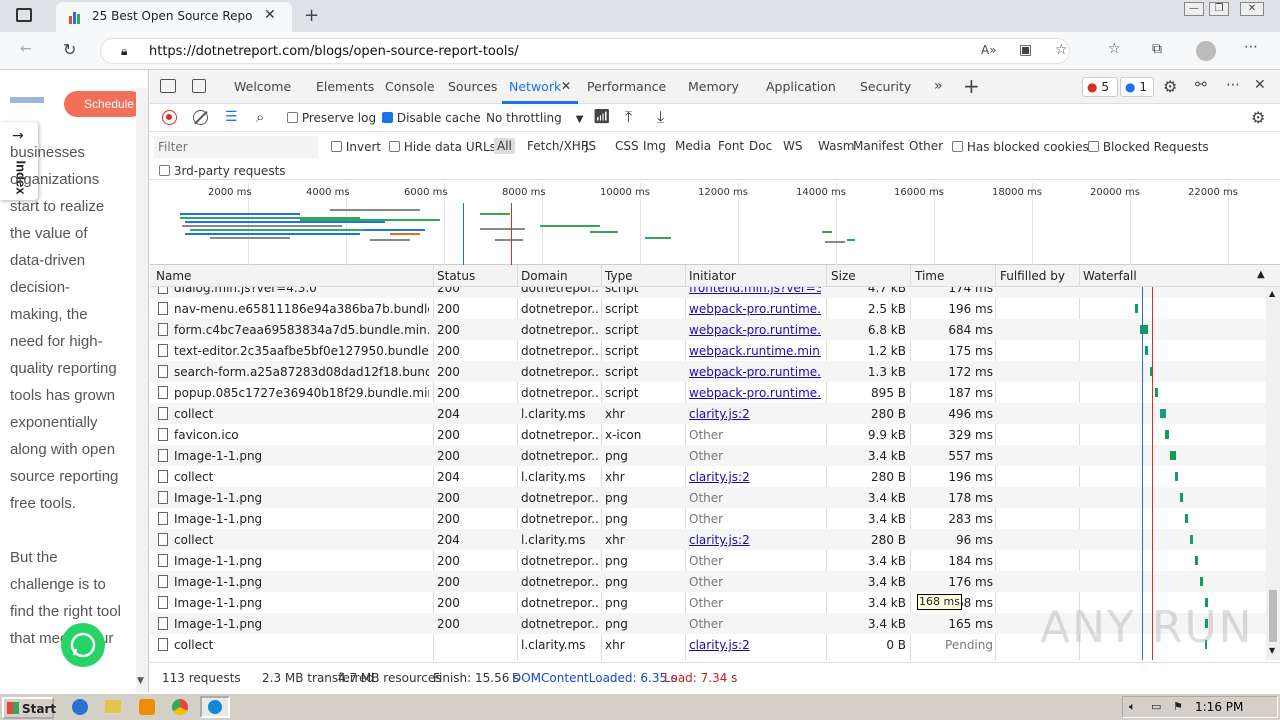 The image size is (1280, 720). I want to click on more-tabs-icon: », so click(938, 86).